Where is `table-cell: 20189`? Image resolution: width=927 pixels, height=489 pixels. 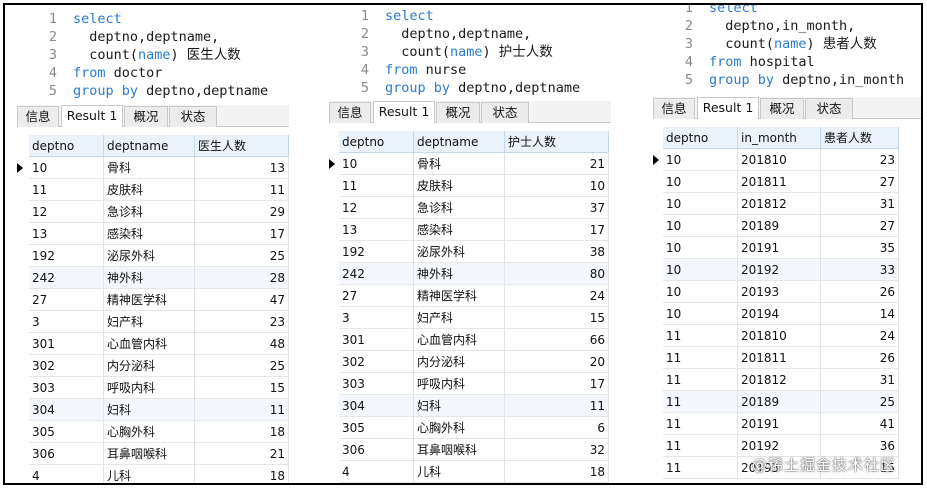
table-cell: 20189 is located at coordinates (779, 226).